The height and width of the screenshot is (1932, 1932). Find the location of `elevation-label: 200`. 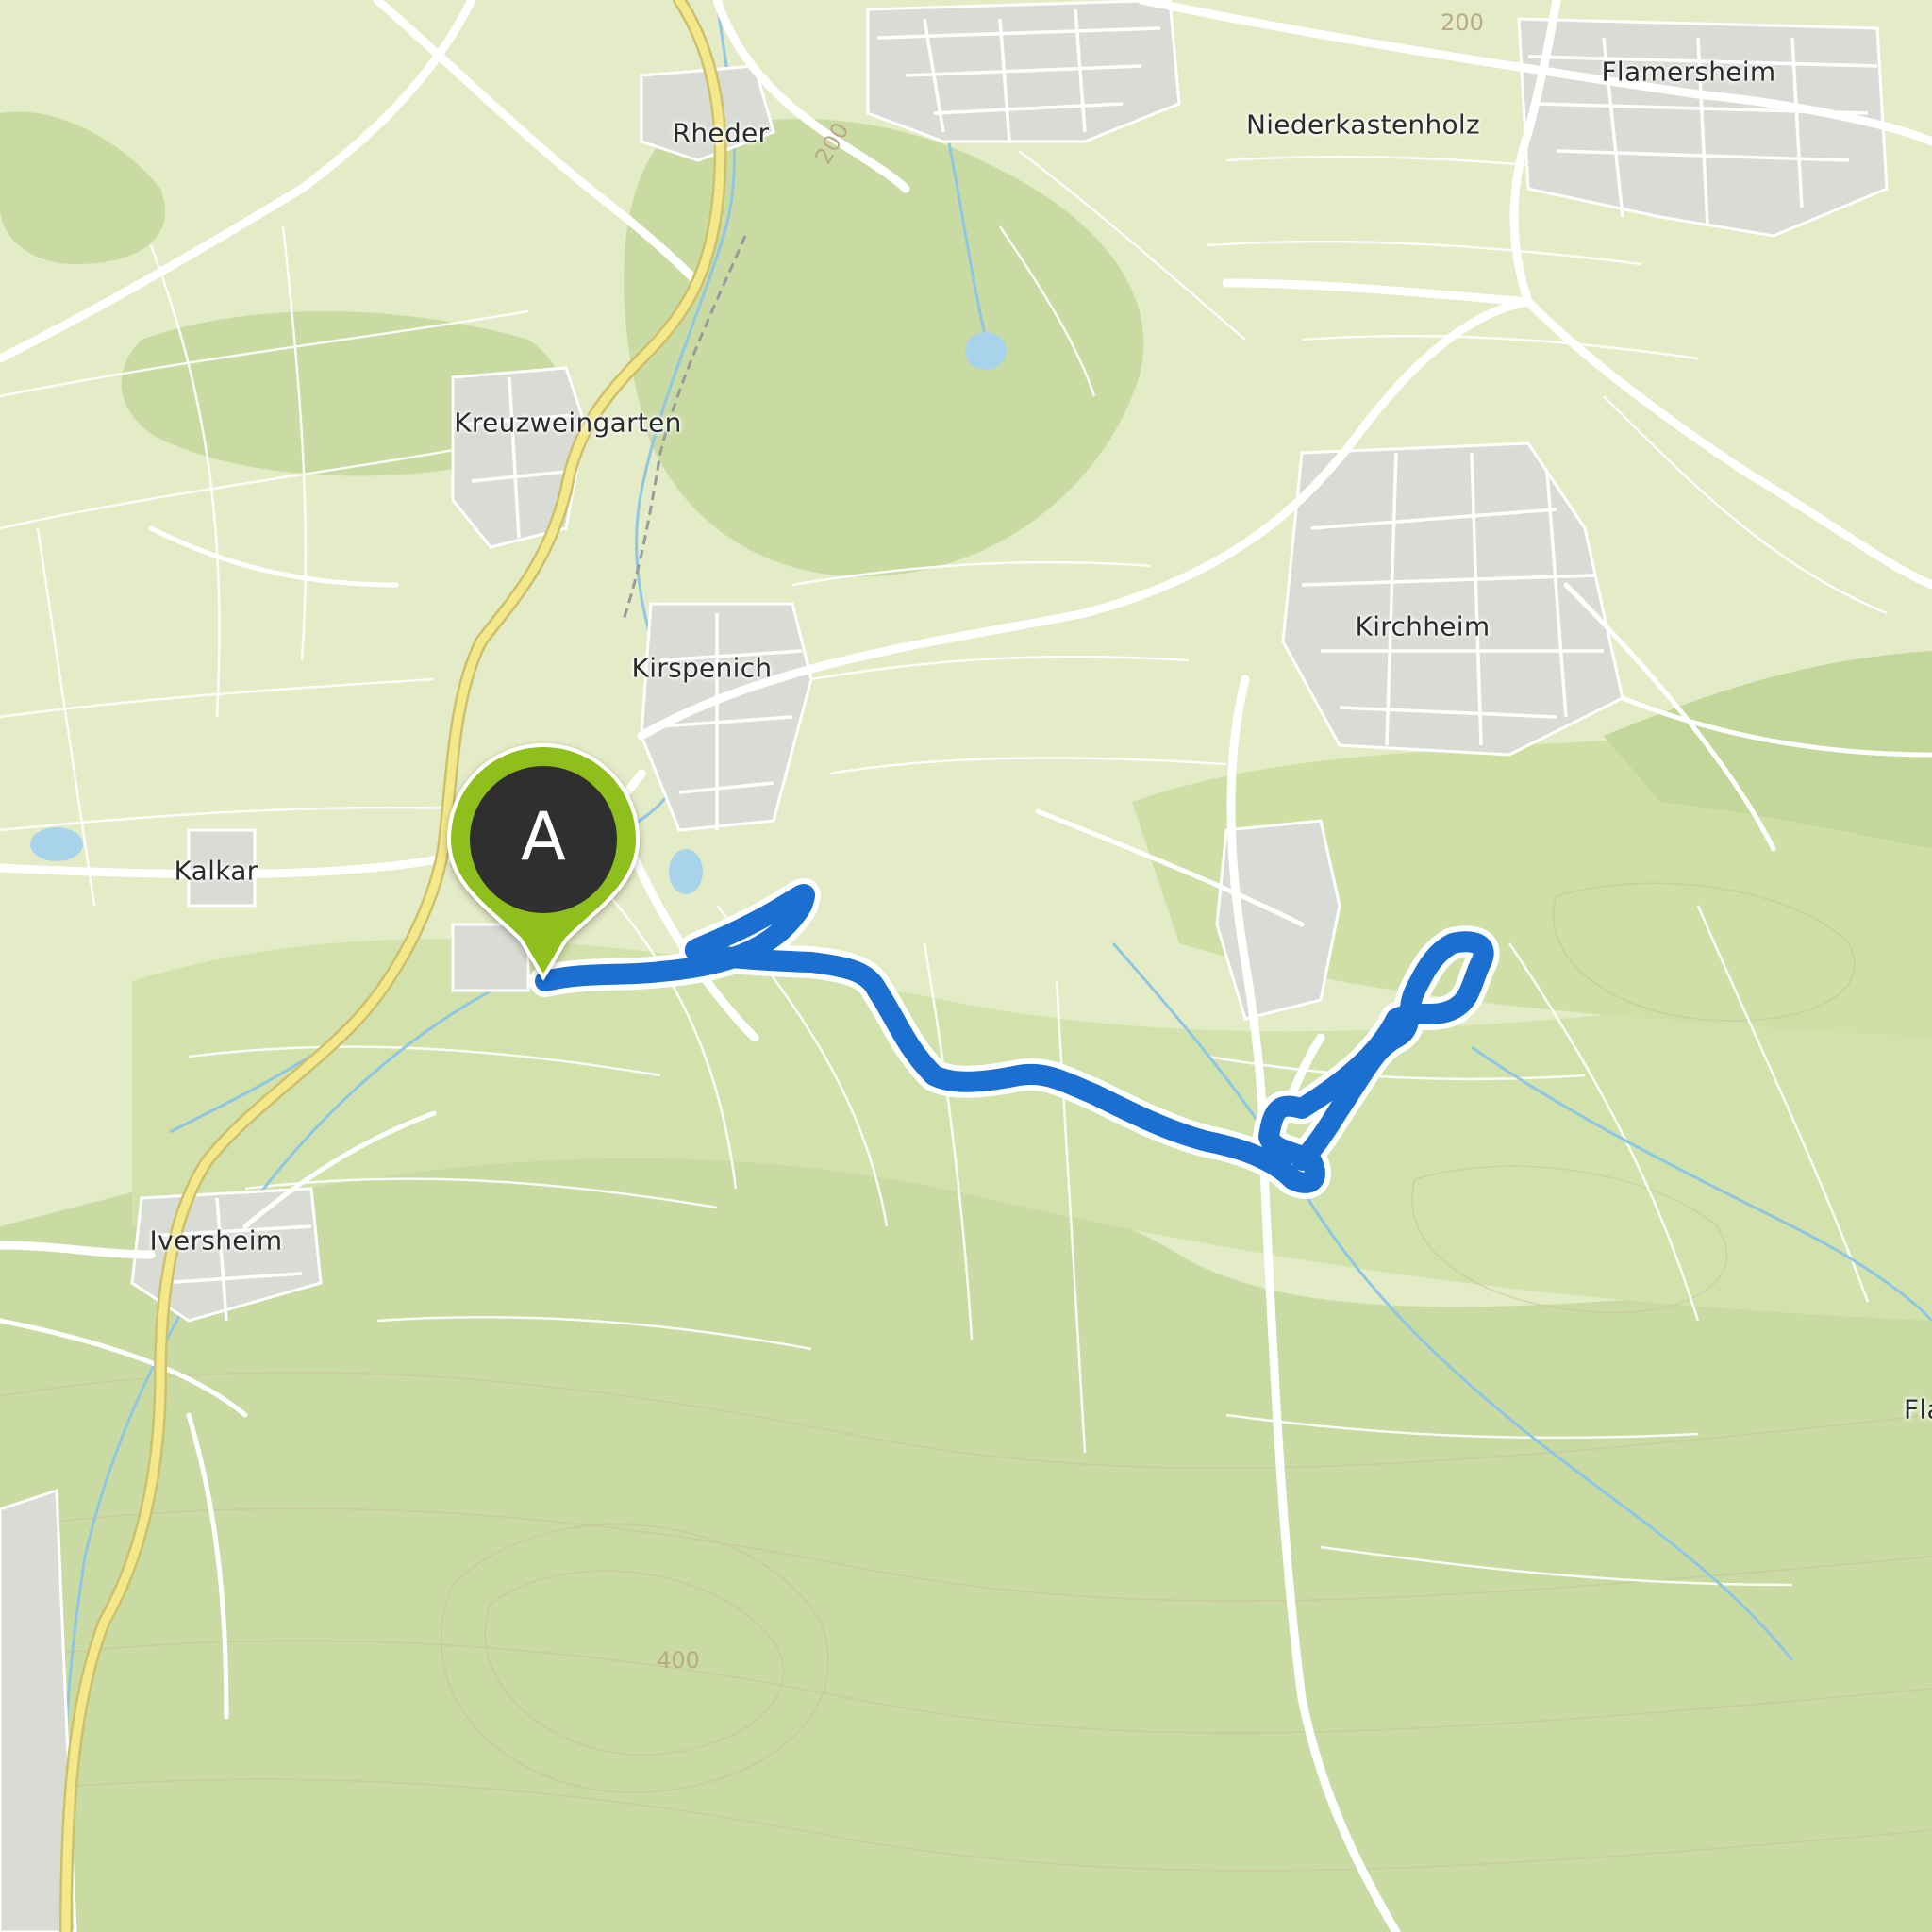

elevation-label: 200 is located at coordinates (1462, 23).